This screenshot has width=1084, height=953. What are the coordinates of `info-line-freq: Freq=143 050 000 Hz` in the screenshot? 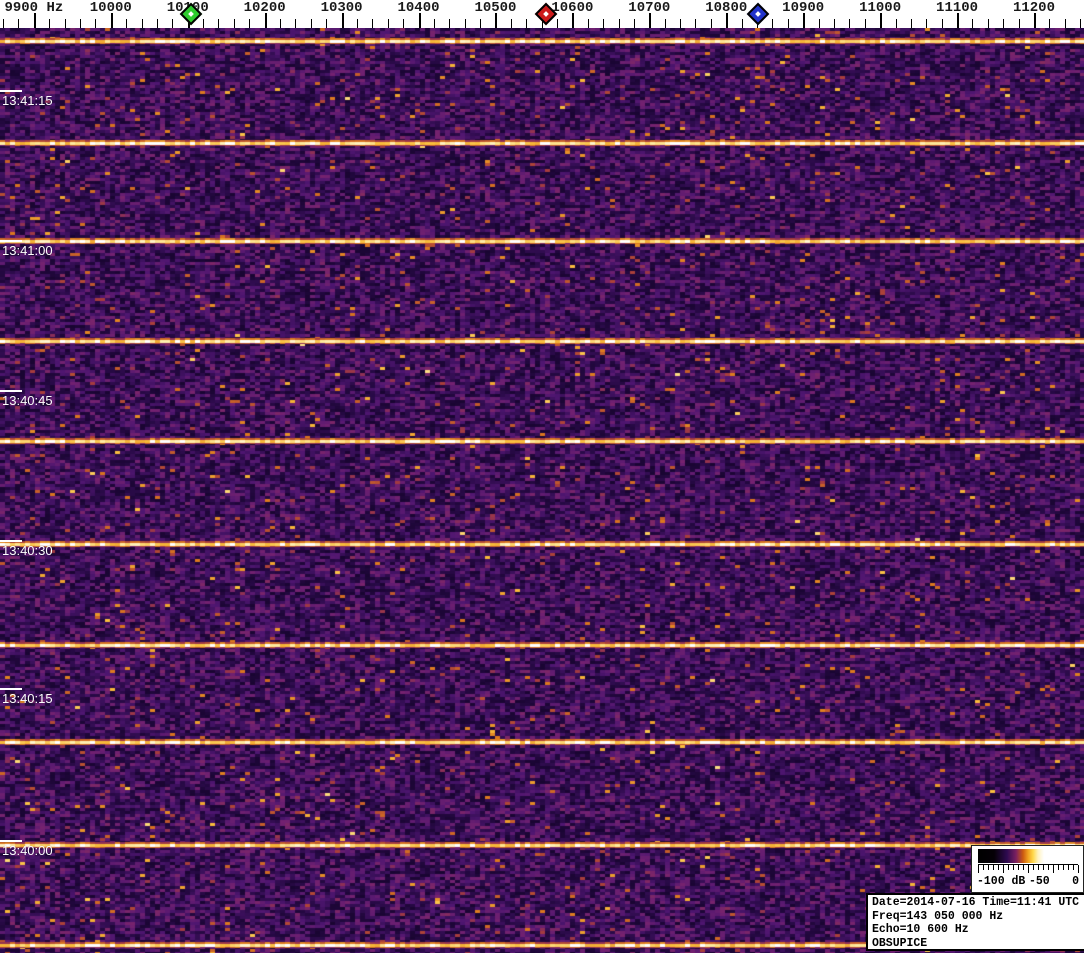 It's located at (938, 916).